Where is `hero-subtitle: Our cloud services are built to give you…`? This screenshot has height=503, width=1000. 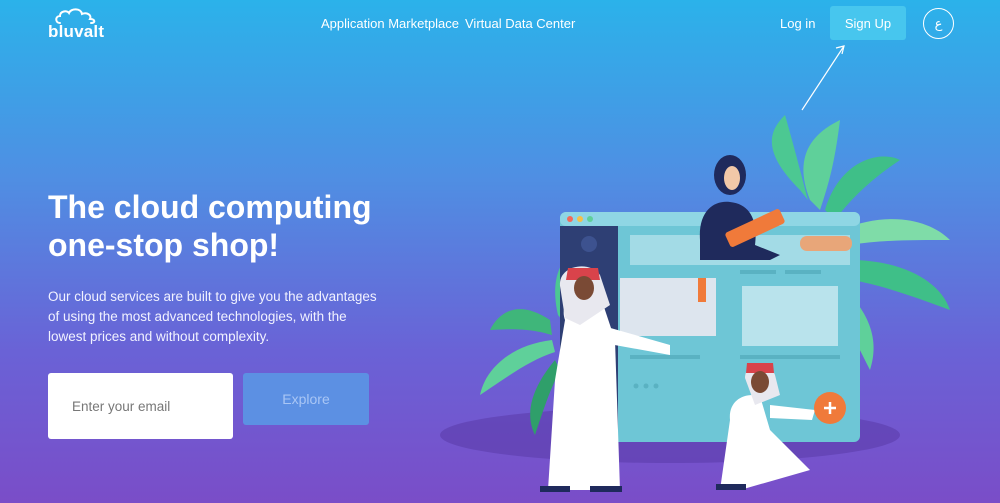
hero-subtitle: Our cloud services are built to give you… is located at coordinates (212, 316).